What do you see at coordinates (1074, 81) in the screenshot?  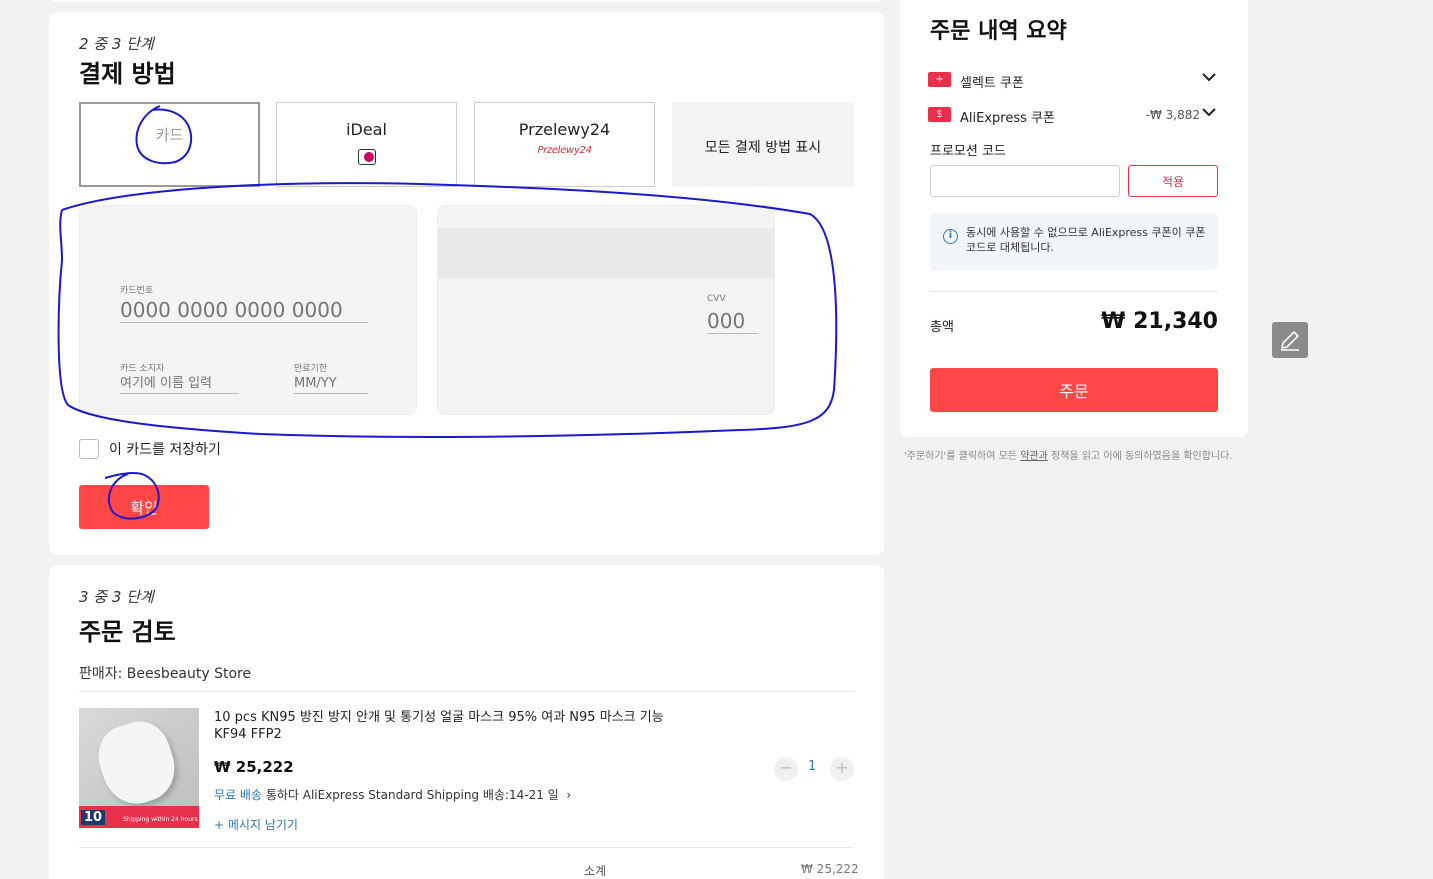 I see `select-coupon-row: + 셀렉트 쿠폰` at bounding box center [1074, 81].